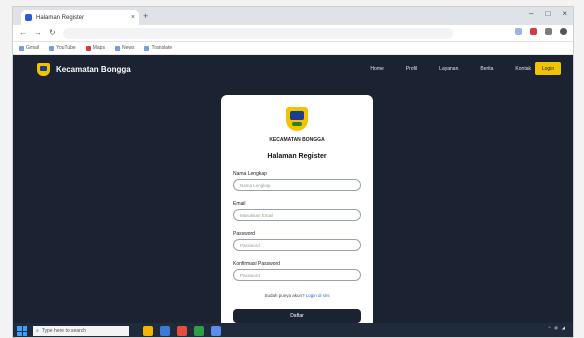 The image size is (584, 338). Describe the element at coordinates (297, 275) in the screenshot. I see `confirm-password-field: Password` at that location.